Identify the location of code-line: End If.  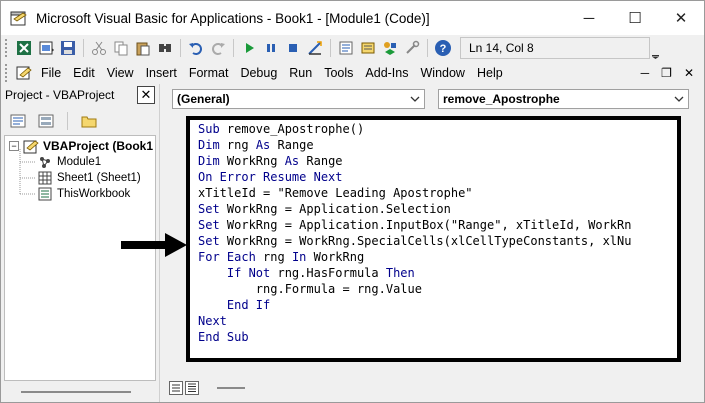
(234, 305).